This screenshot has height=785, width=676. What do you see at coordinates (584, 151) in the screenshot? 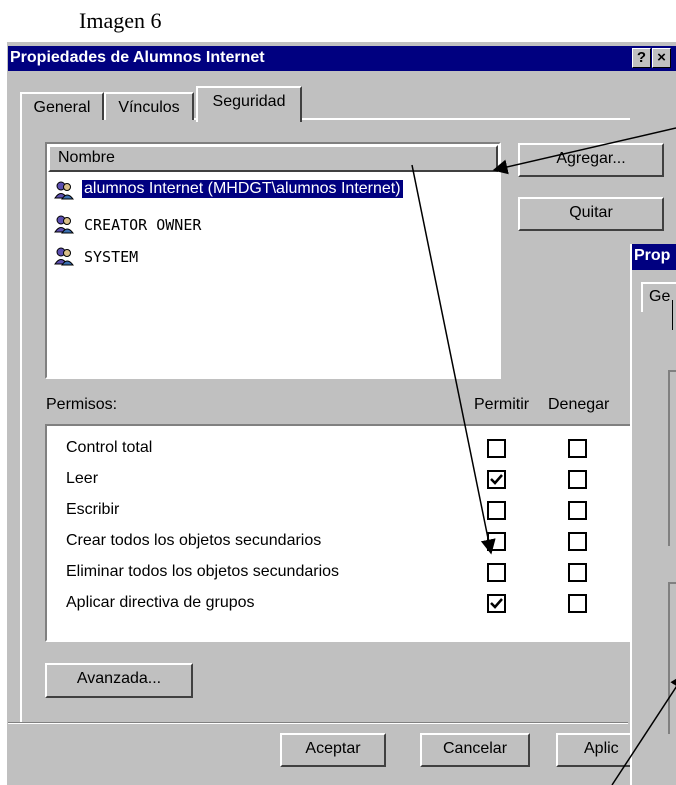
I see `arrow-to-add` at bounding box center [584, 151].